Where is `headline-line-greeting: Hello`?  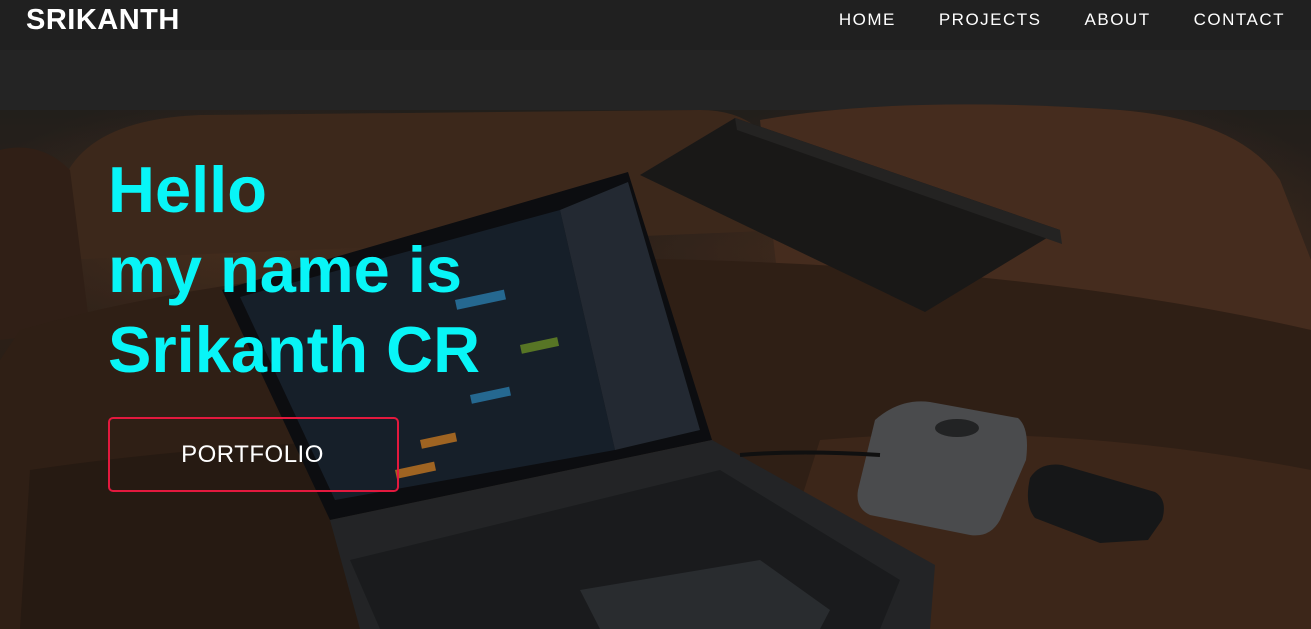
headline-line-greeting: Hello is located at coordinates (187, 189).